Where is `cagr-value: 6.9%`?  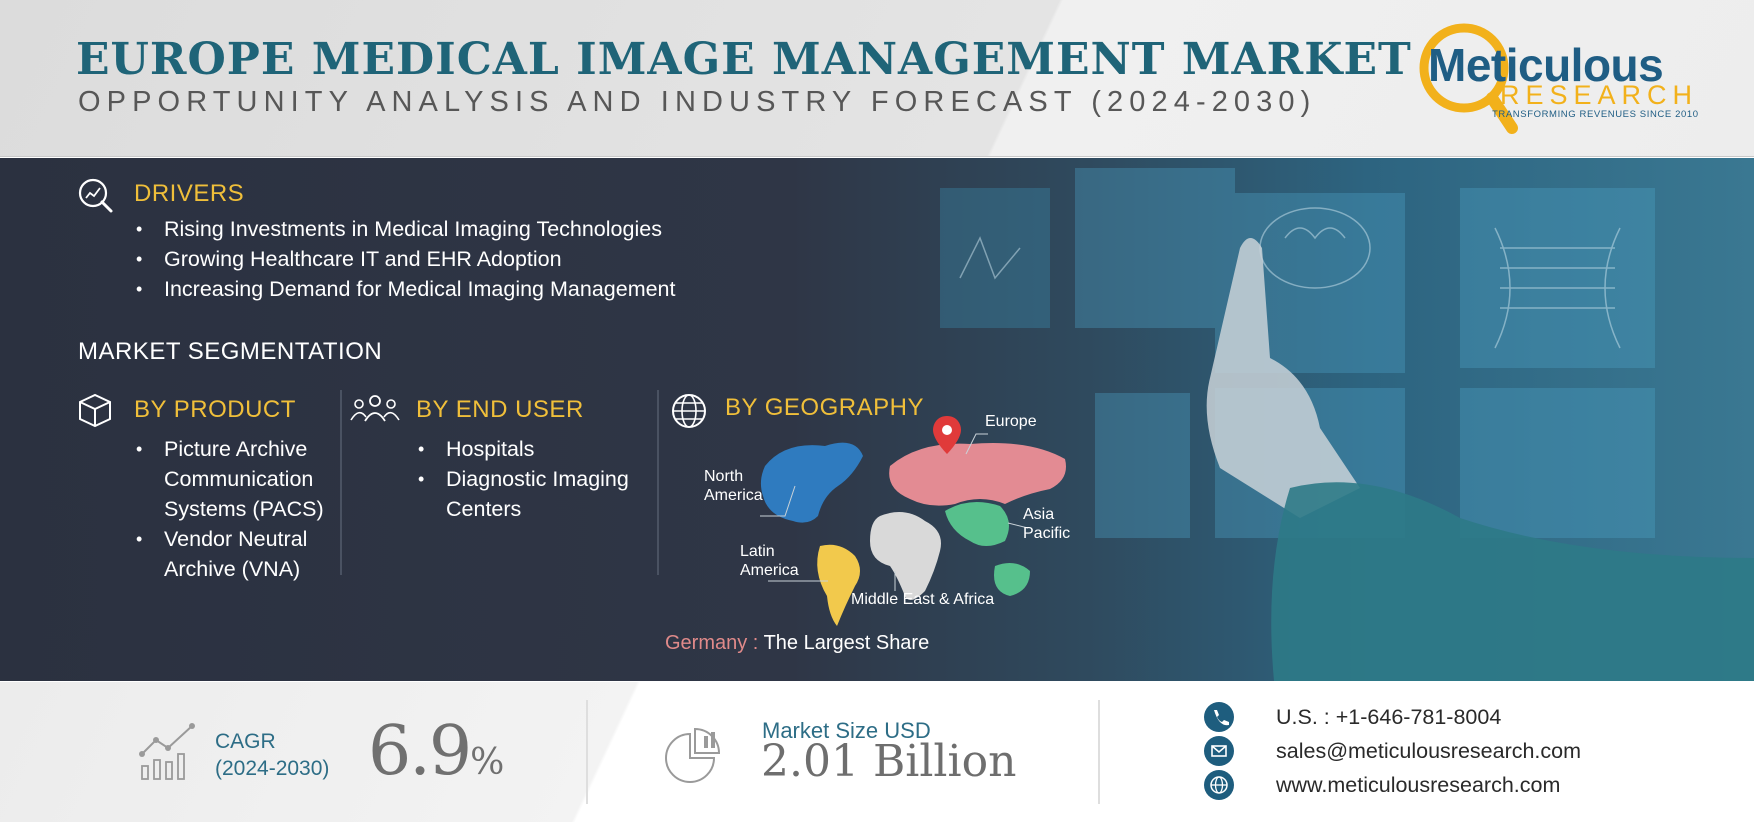 cagr-value: 6.9% is located at coordinates (436, 751).